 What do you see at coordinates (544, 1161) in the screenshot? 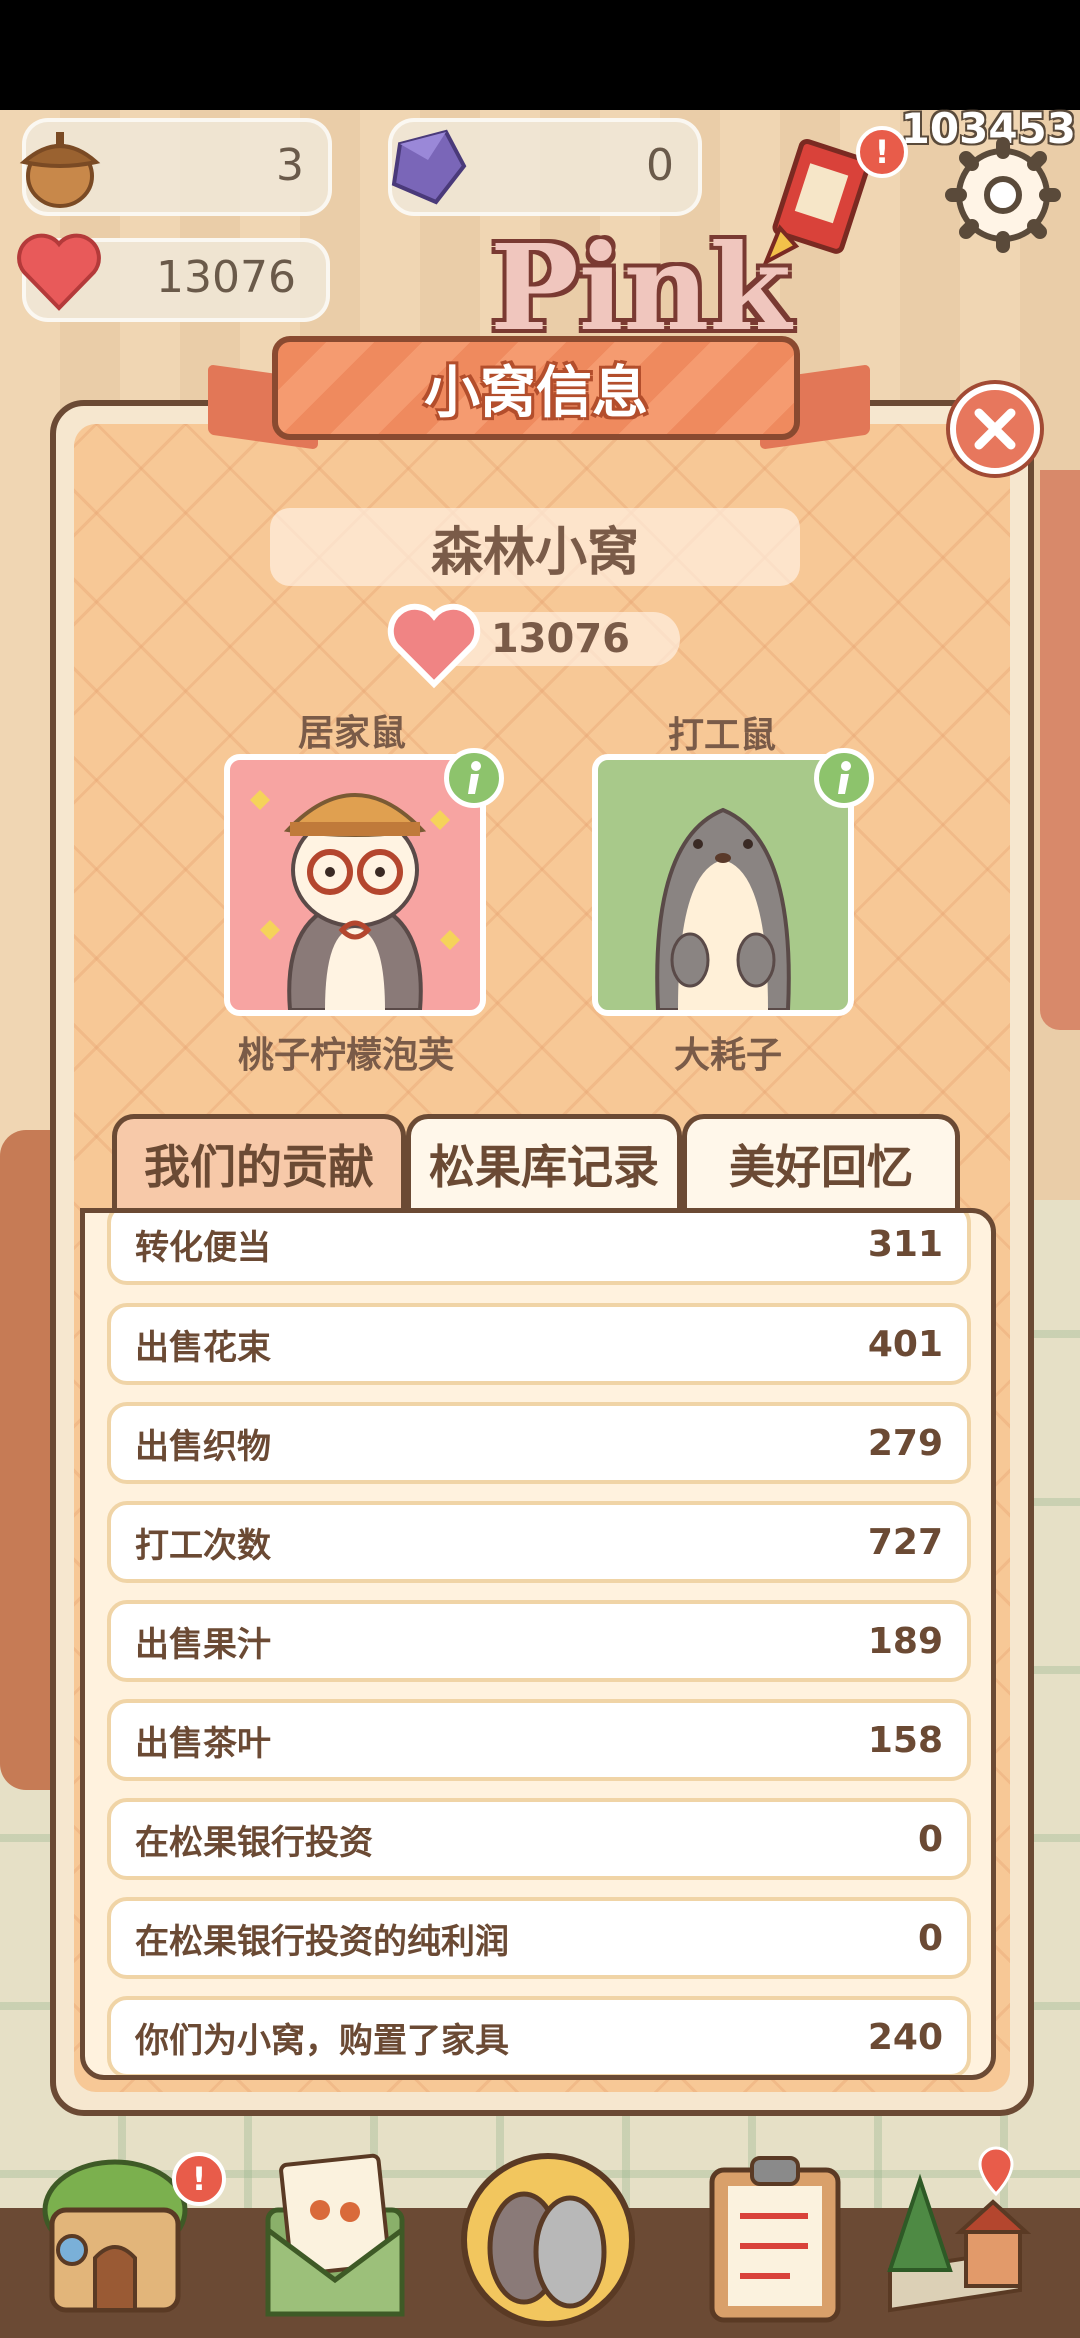
I see `tab-pinecone-records: 松果库记录` at bounding box center [544, 1161].